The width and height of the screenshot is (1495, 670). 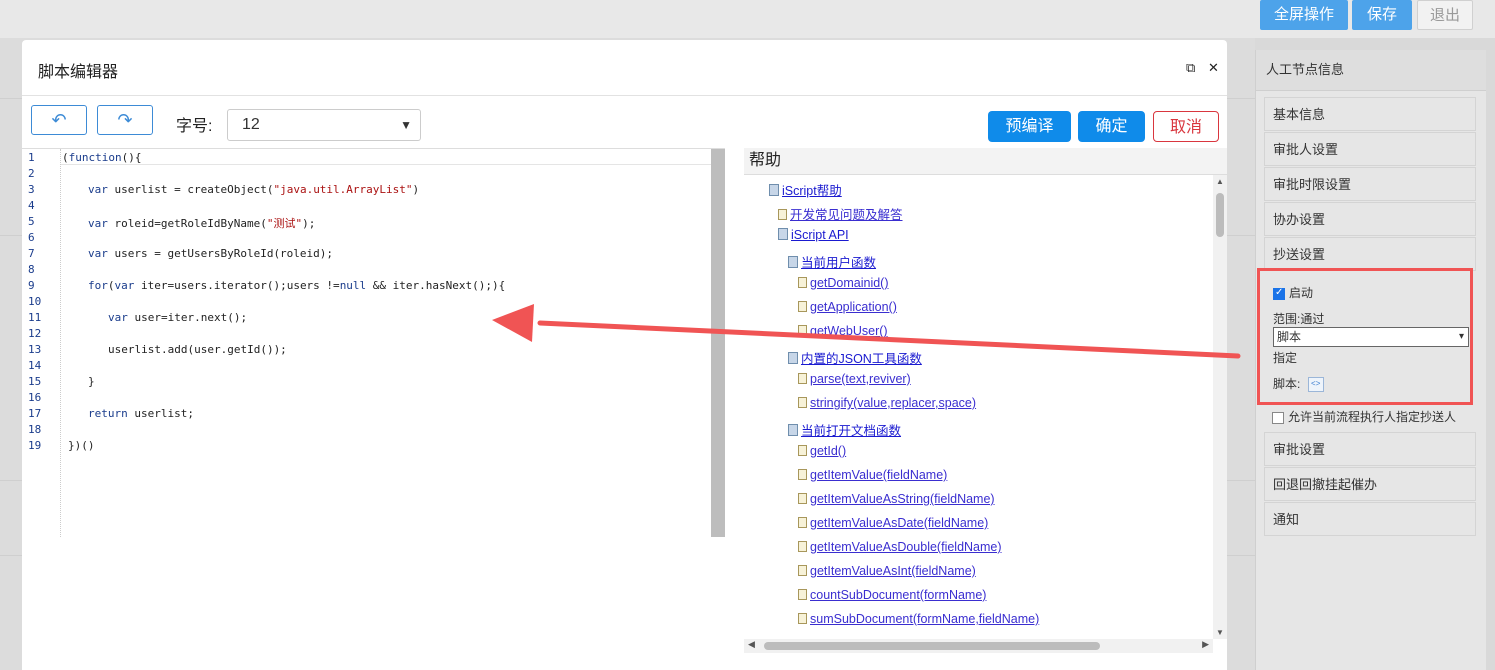 What do you see at coordinates (1461, 336) in the screenshot?
I see `chevron-down-icon: ▾` at bounding box center [1461, 336].